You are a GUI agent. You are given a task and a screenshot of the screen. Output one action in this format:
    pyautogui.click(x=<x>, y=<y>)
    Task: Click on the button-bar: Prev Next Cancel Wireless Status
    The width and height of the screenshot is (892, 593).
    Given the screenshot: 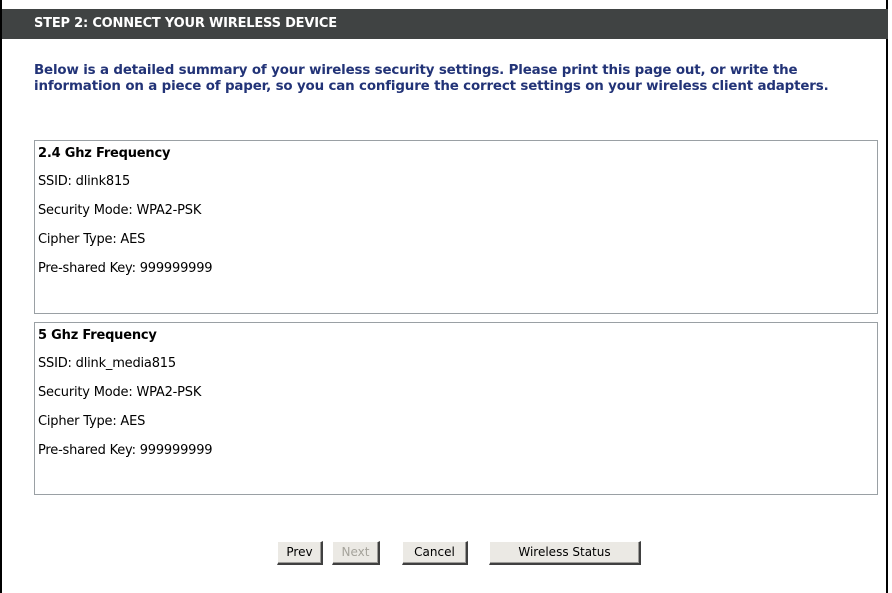 What is the action you would take?
    pyautogui.click(x=445, y=553)
    